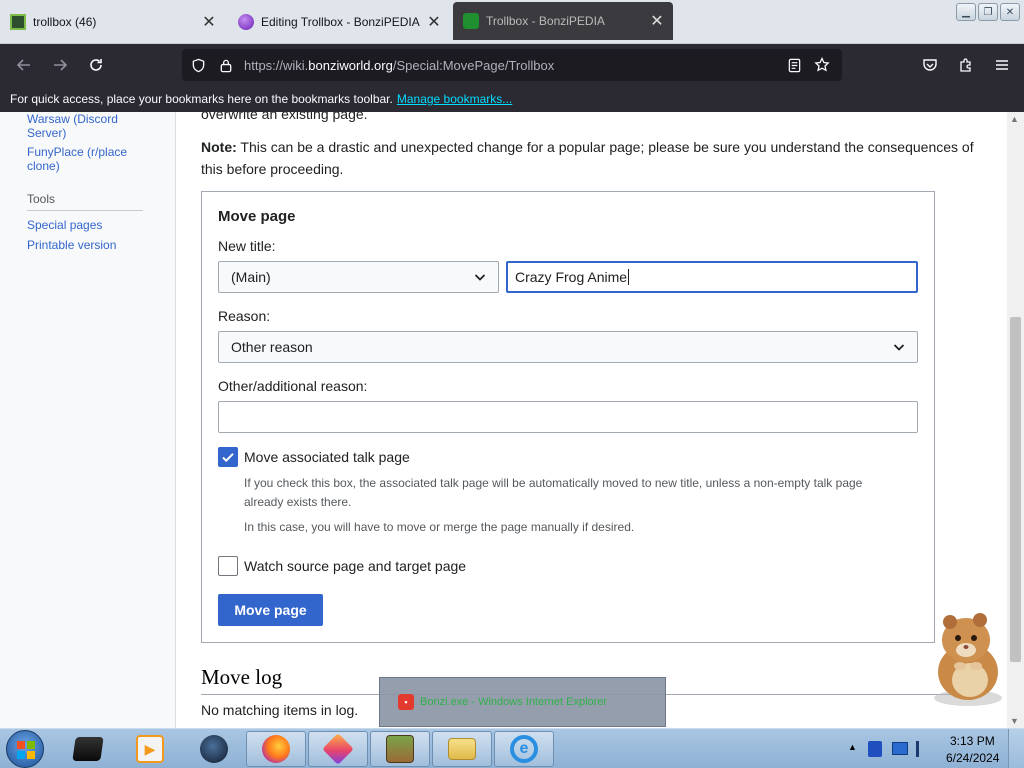 The height and width of the screenshot is (768, 1024). Describe the element at coordinates (1014, 119) in the screenshot. I see `scroll-up-icon: ▲` at that location.